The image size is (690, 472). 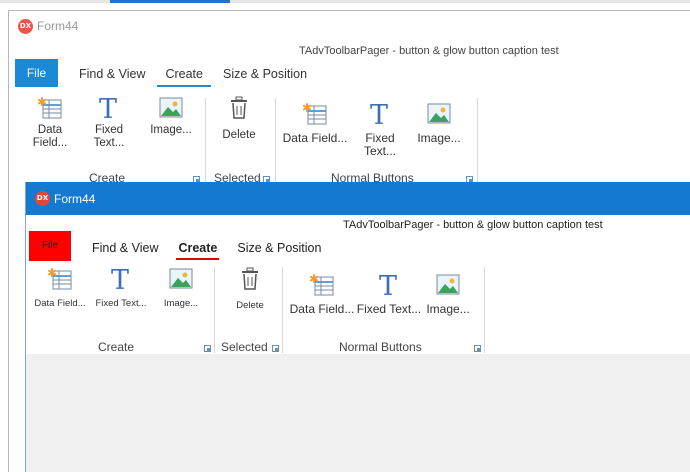 What do you see at coordinates (380, 347) in the screenshot?
I see `inner-group-normal-label: Normal Buttons` at bounding box center [380, 347].